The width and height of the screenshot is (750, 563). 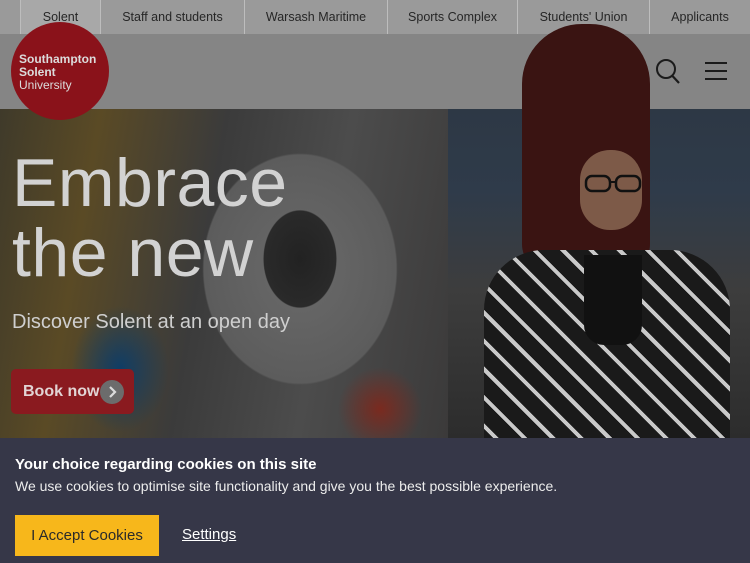 I want to click on hero-person-image, so click(x=586, y=149).